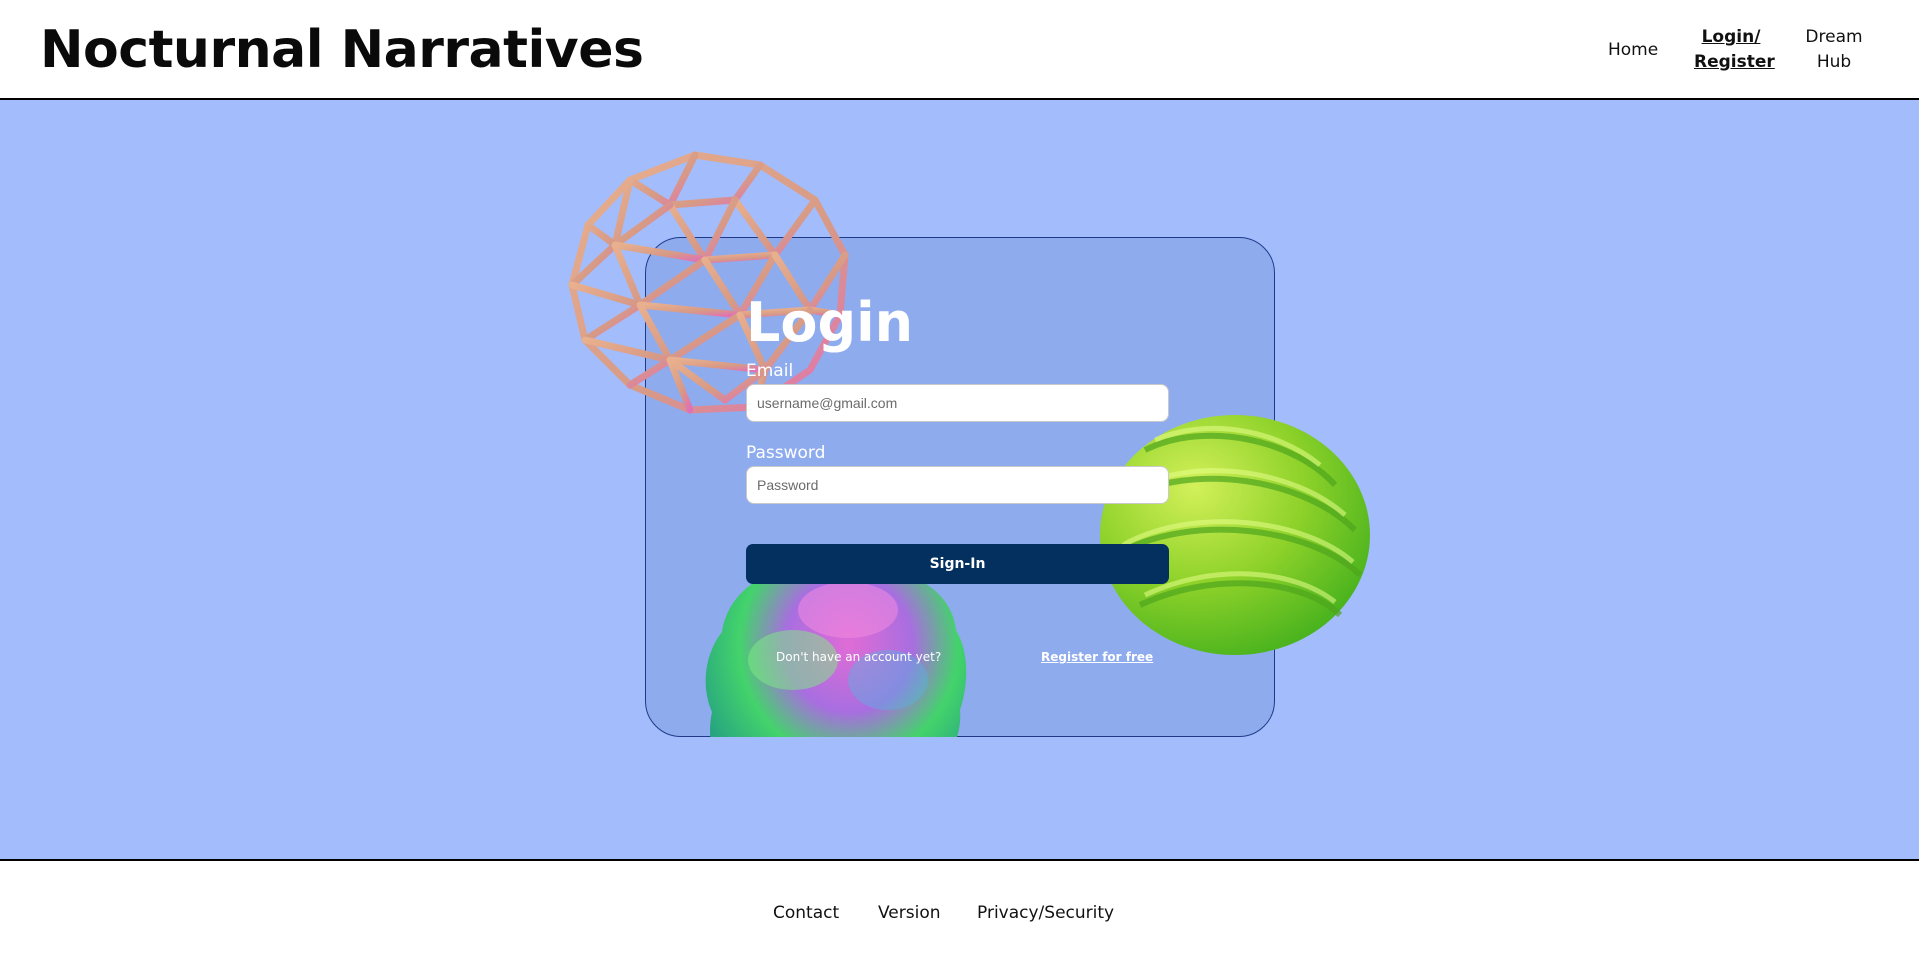 The height and width of the screenshot is (960, 1919). What do you see at coordinates (1834, 37) in the screenshot?
I see `nav-dream-label-line1: Dream` at bounding box center [1834, 37].